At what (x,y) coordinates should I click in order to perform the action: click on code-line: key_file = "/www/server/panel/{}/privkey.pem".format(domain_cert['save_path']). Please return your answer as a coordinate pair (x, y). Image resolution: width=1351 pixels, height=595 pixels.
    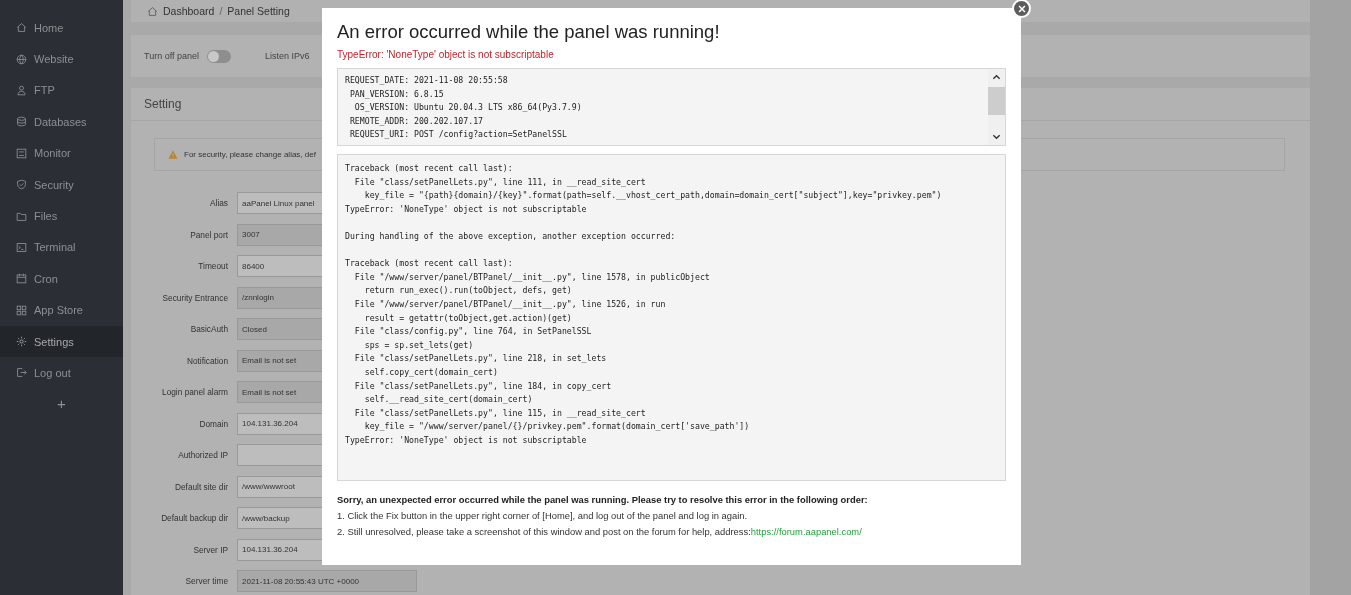
    Looking at the image, I should click on (557, 427).